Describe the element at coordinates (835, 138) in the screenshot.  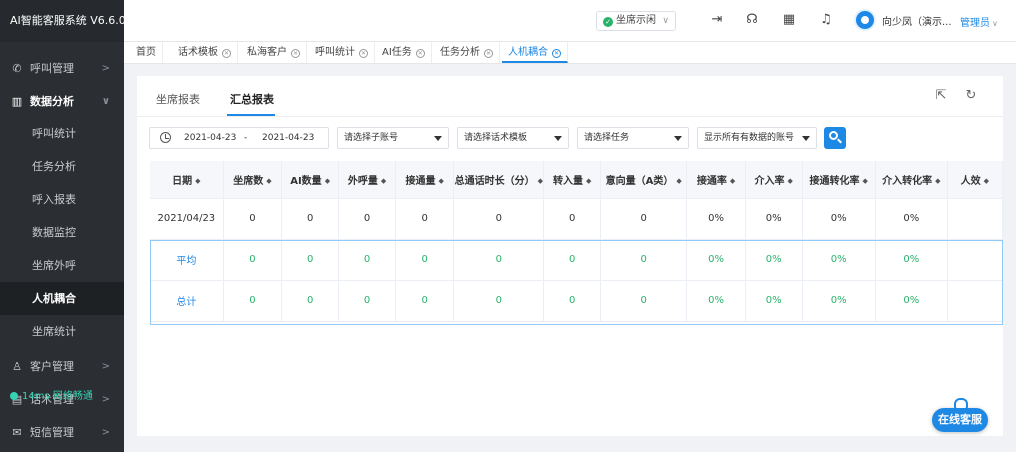
I see `search-button` at that location.